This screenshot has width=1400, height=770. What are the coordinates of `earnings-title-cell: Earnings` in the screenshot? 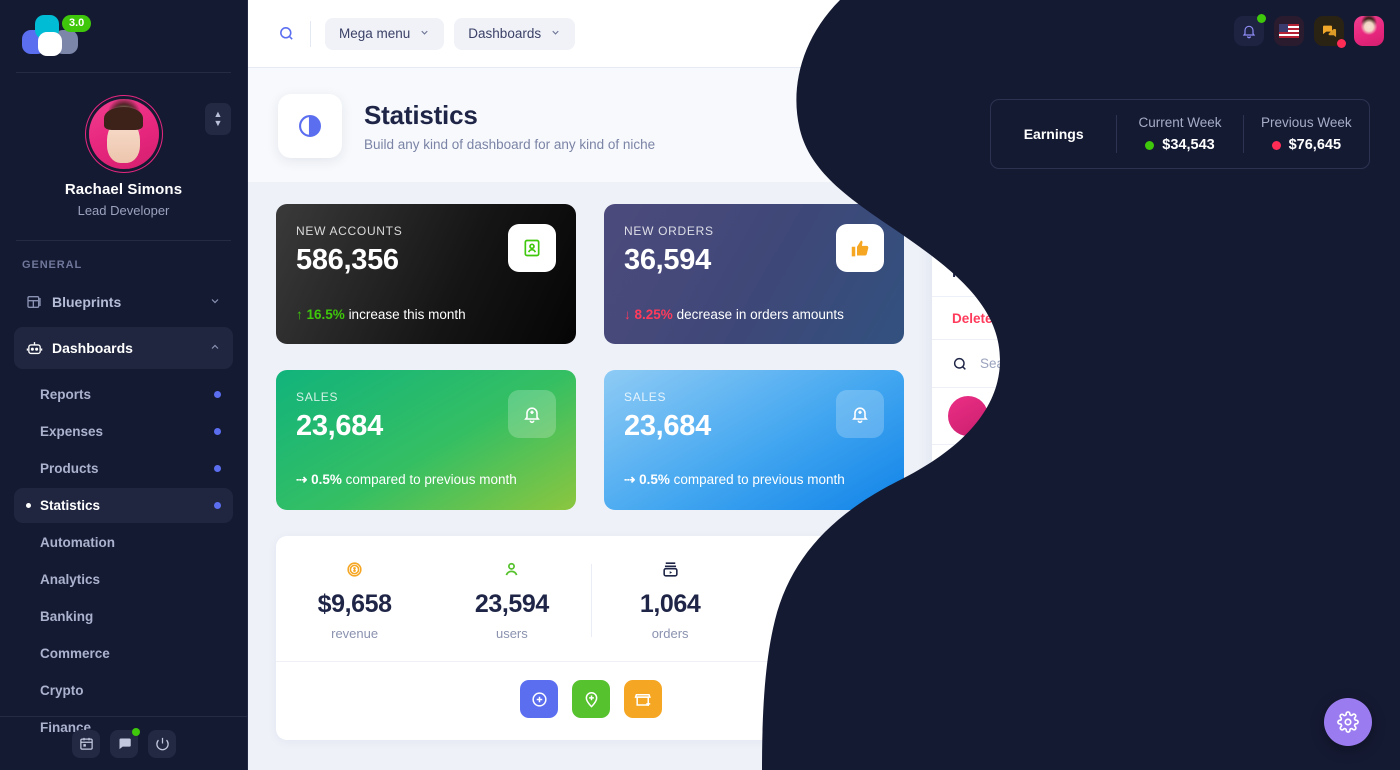 It's located at (1053, 134).